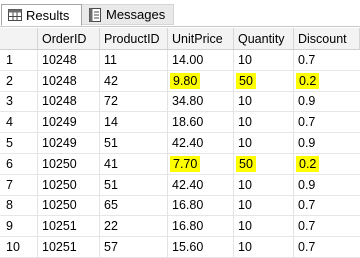  What do you see at coordinates (327, 38) in the screenshot?
I see `column-header-discount: Discount` at bounding box center [327, 38].